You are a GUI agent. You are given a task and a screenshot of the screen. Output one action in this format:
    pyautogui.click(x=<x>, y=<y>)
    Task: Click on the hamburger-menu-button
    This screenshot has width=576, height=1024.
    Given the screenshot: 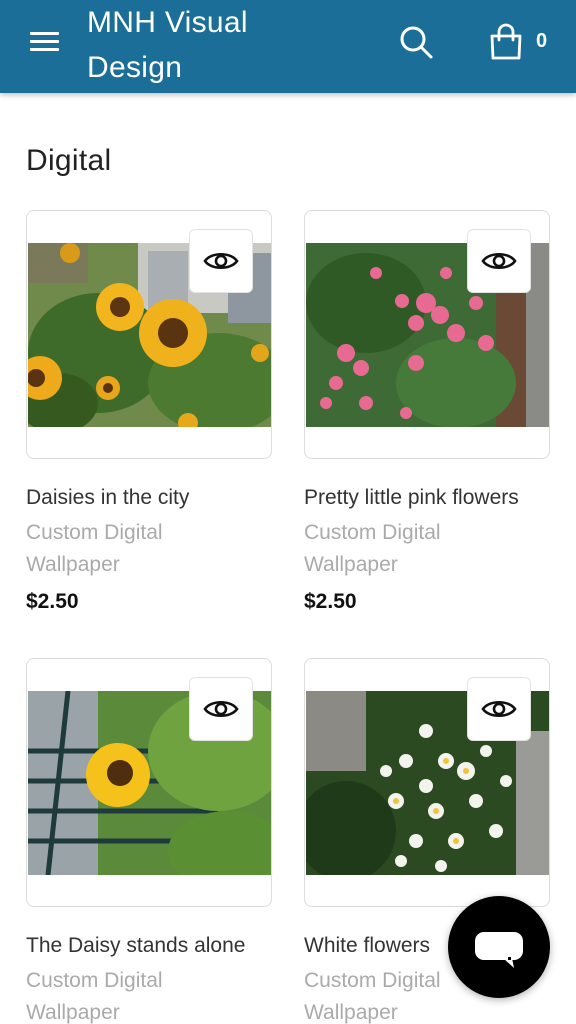 What is the action you would take?
    pyautogui.click(x=45, y=41)
    